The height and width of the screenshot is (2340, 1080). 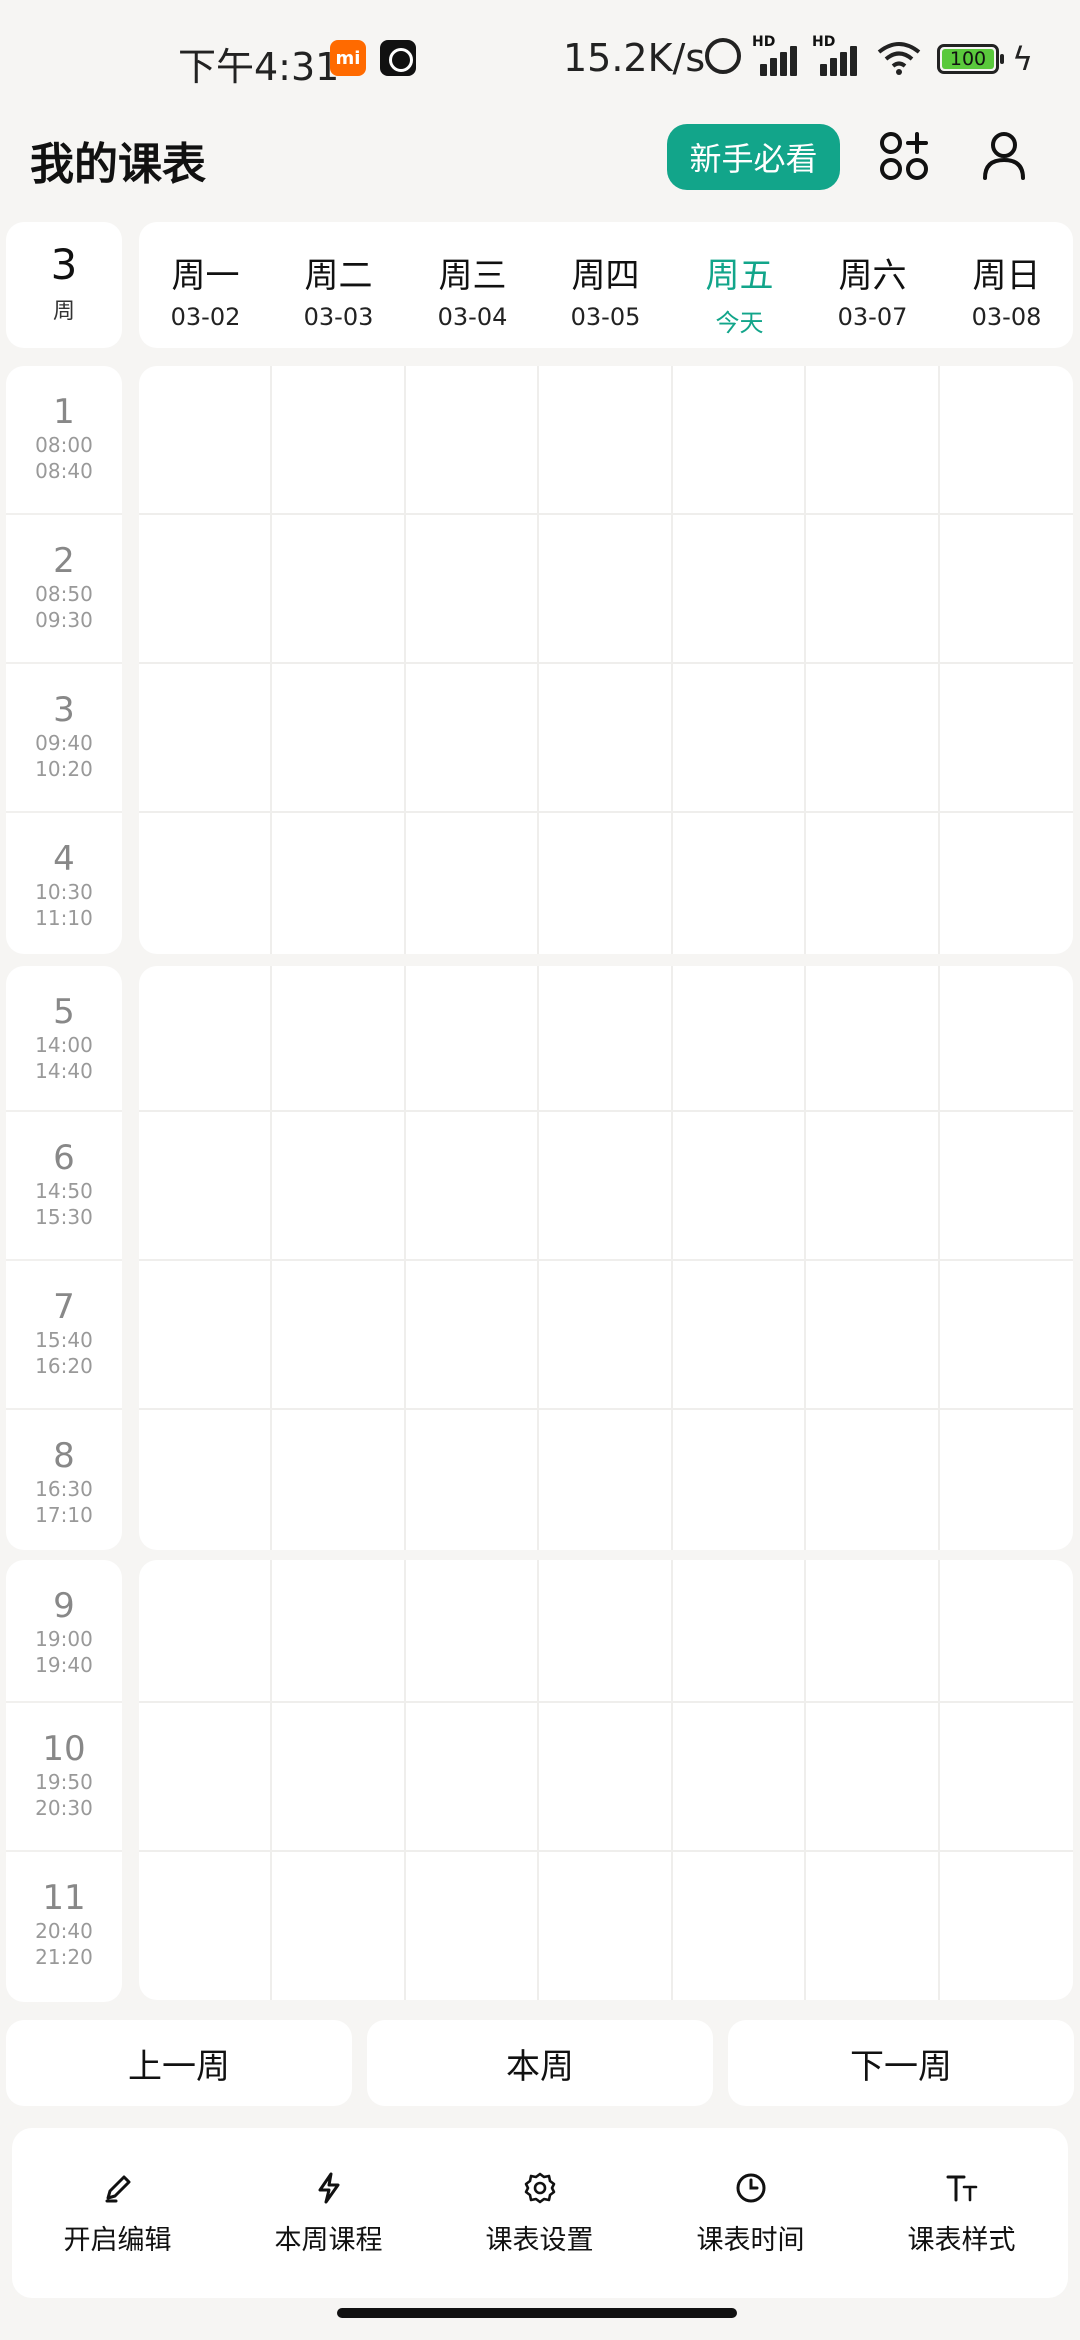 What do you see at coordinates (901, 2063) in the screenshot?
I see `next-week-button: 下一周` at bounding box center [901, 2063].